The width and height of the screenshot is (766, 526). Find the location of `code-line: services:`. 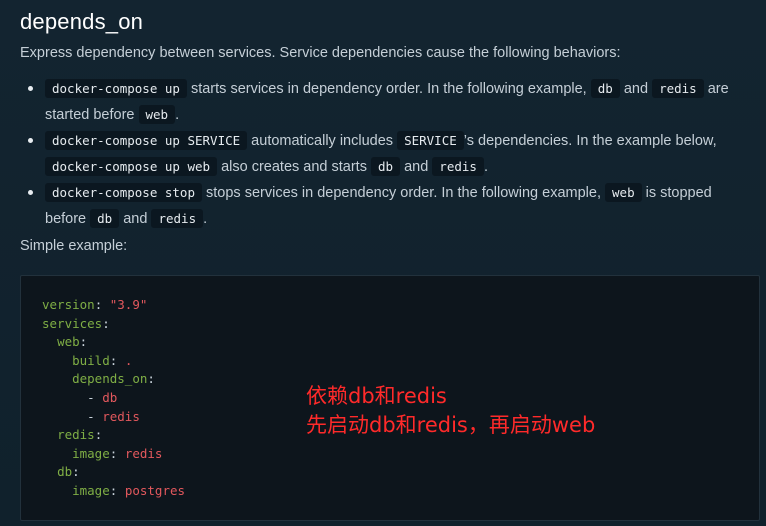

code-line: services: is located at coordinates (76, 323).